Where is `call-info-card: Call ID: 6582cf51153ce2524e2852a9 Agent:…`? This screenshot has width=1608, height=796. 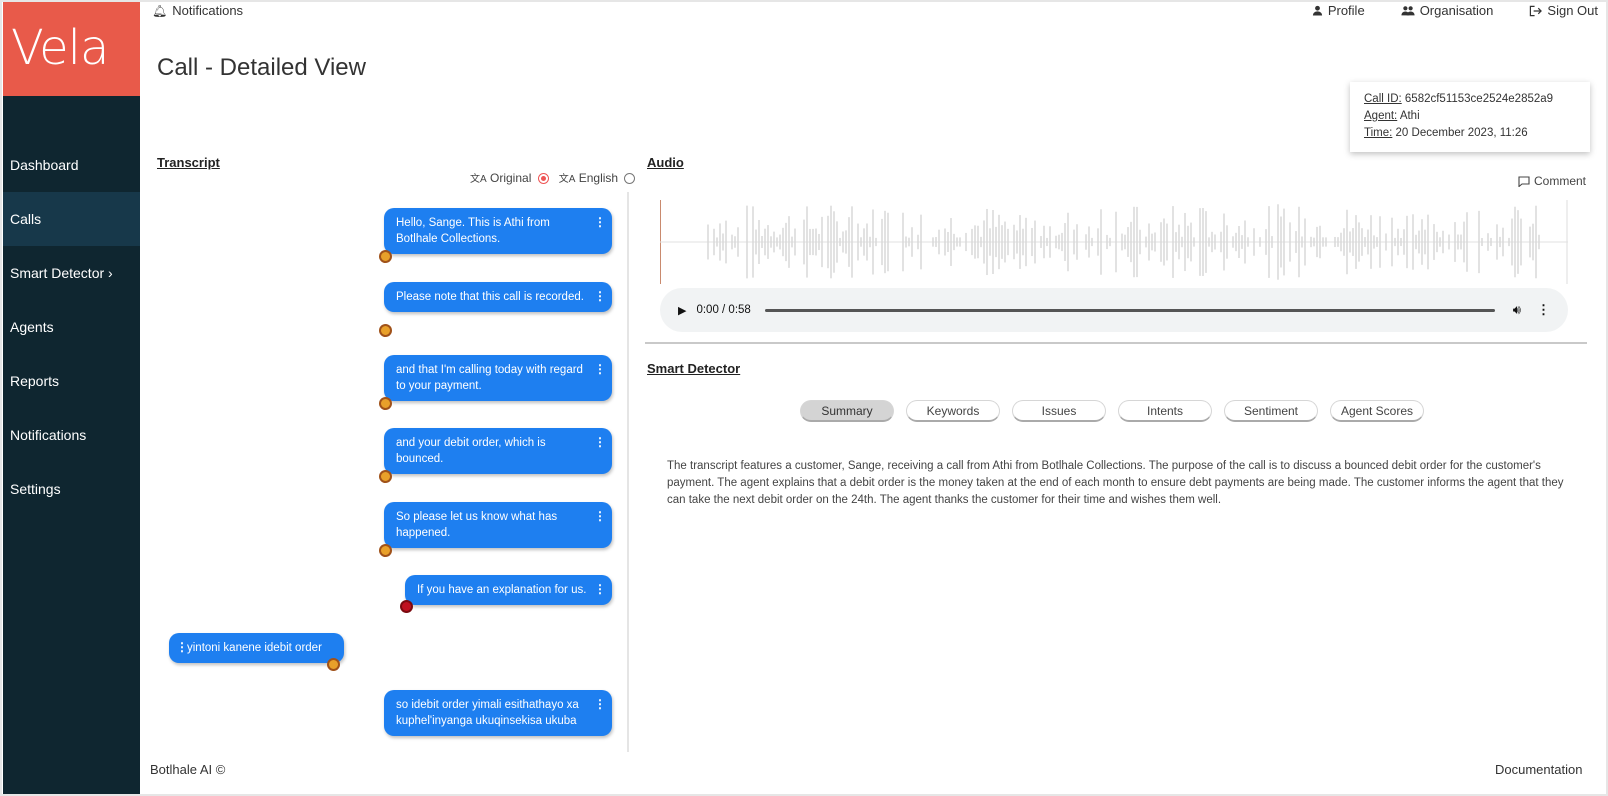 call-info-card: Call ID: 6582cf51153ce2524e2852a9 Agent:… is located at coordinates (1470, 117).